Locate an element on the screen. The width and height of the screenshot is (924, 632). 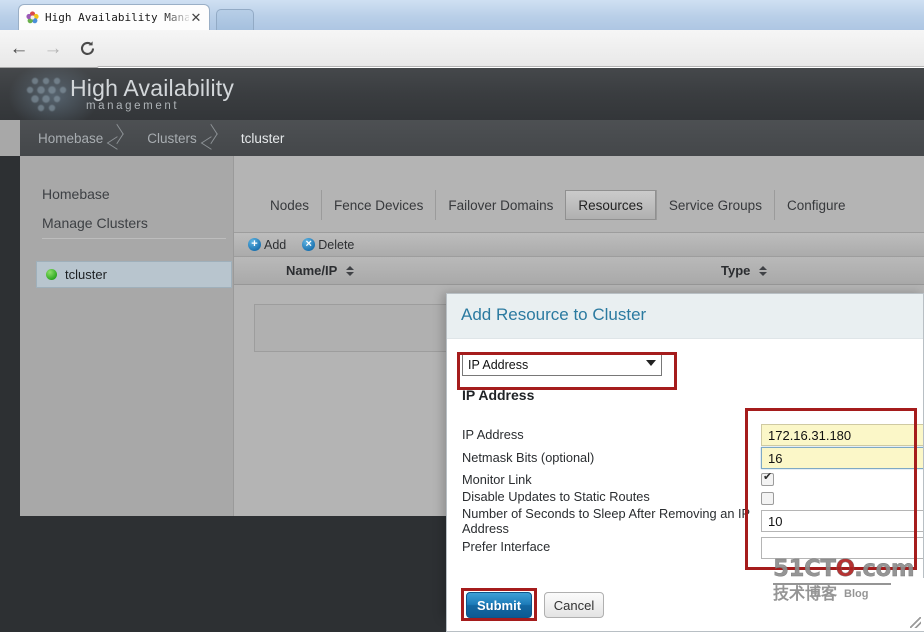
browser-tab-title: High Availability Manag is located at coordinates (117, 17).